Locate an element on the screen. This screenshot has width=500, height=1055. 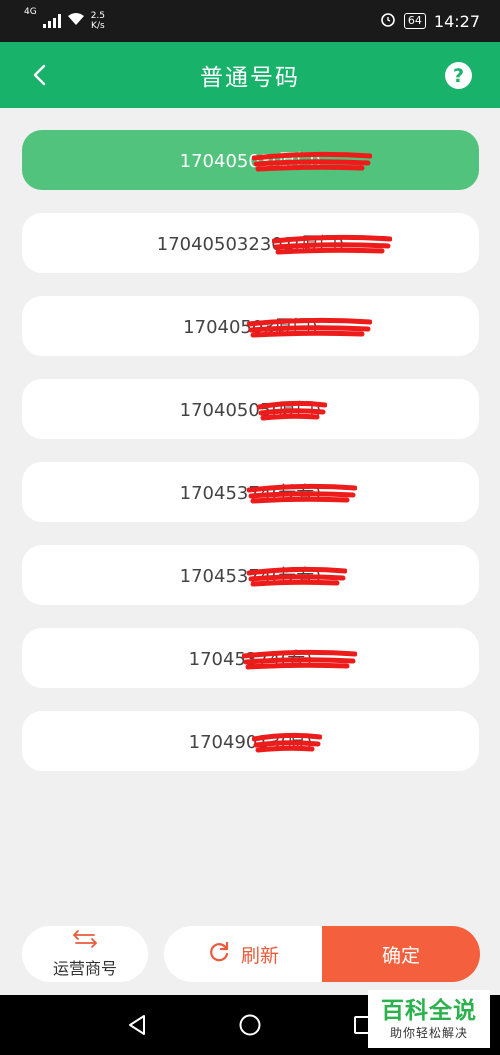
number-text: 17040505(厦门) is located at coordinates (250, 410).